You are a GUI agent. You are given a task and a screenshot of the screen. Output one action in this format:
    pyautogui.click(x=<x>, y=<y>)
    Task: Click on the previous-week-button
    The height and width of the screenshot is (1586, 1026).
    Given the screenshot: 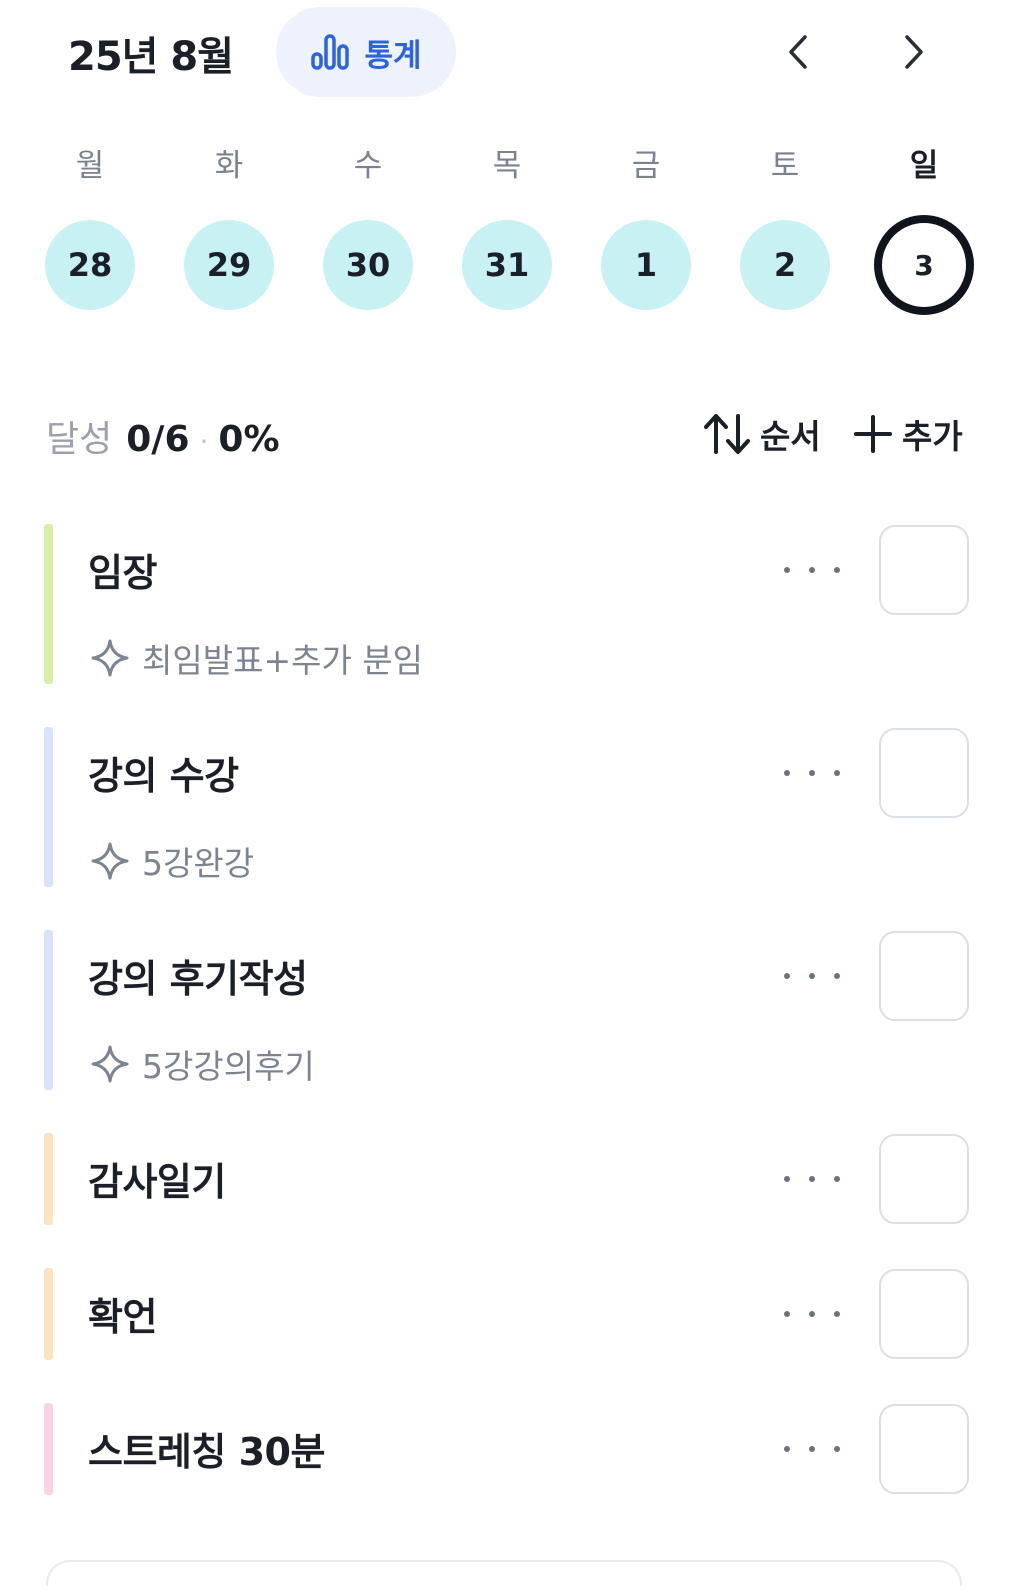 What is the action you would take?
    pyautogui.click(x=798, y=52)
    